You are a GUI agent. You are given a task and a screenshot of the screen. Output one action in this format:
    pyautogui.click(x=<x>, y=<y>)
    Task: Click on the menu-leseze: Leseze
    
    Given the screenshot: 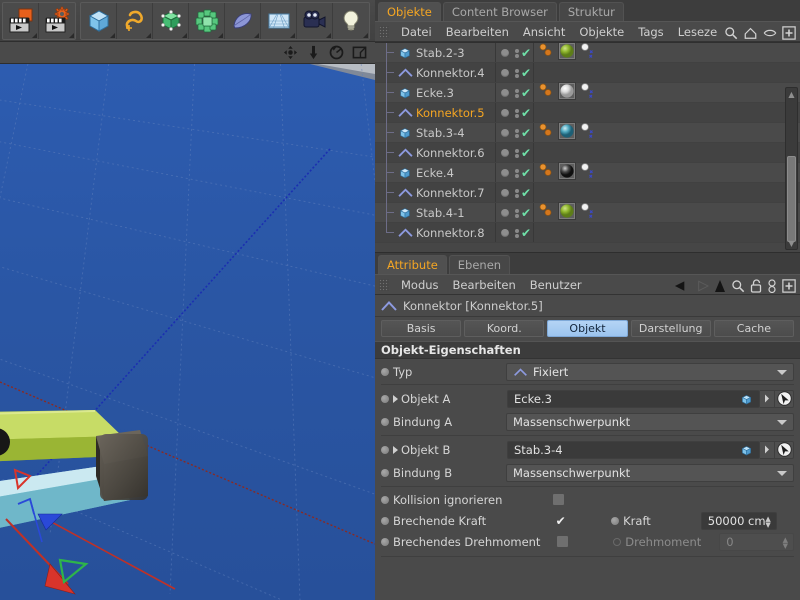 What is the action you would take?
    pyautogui.click(x=697, y=32)
    